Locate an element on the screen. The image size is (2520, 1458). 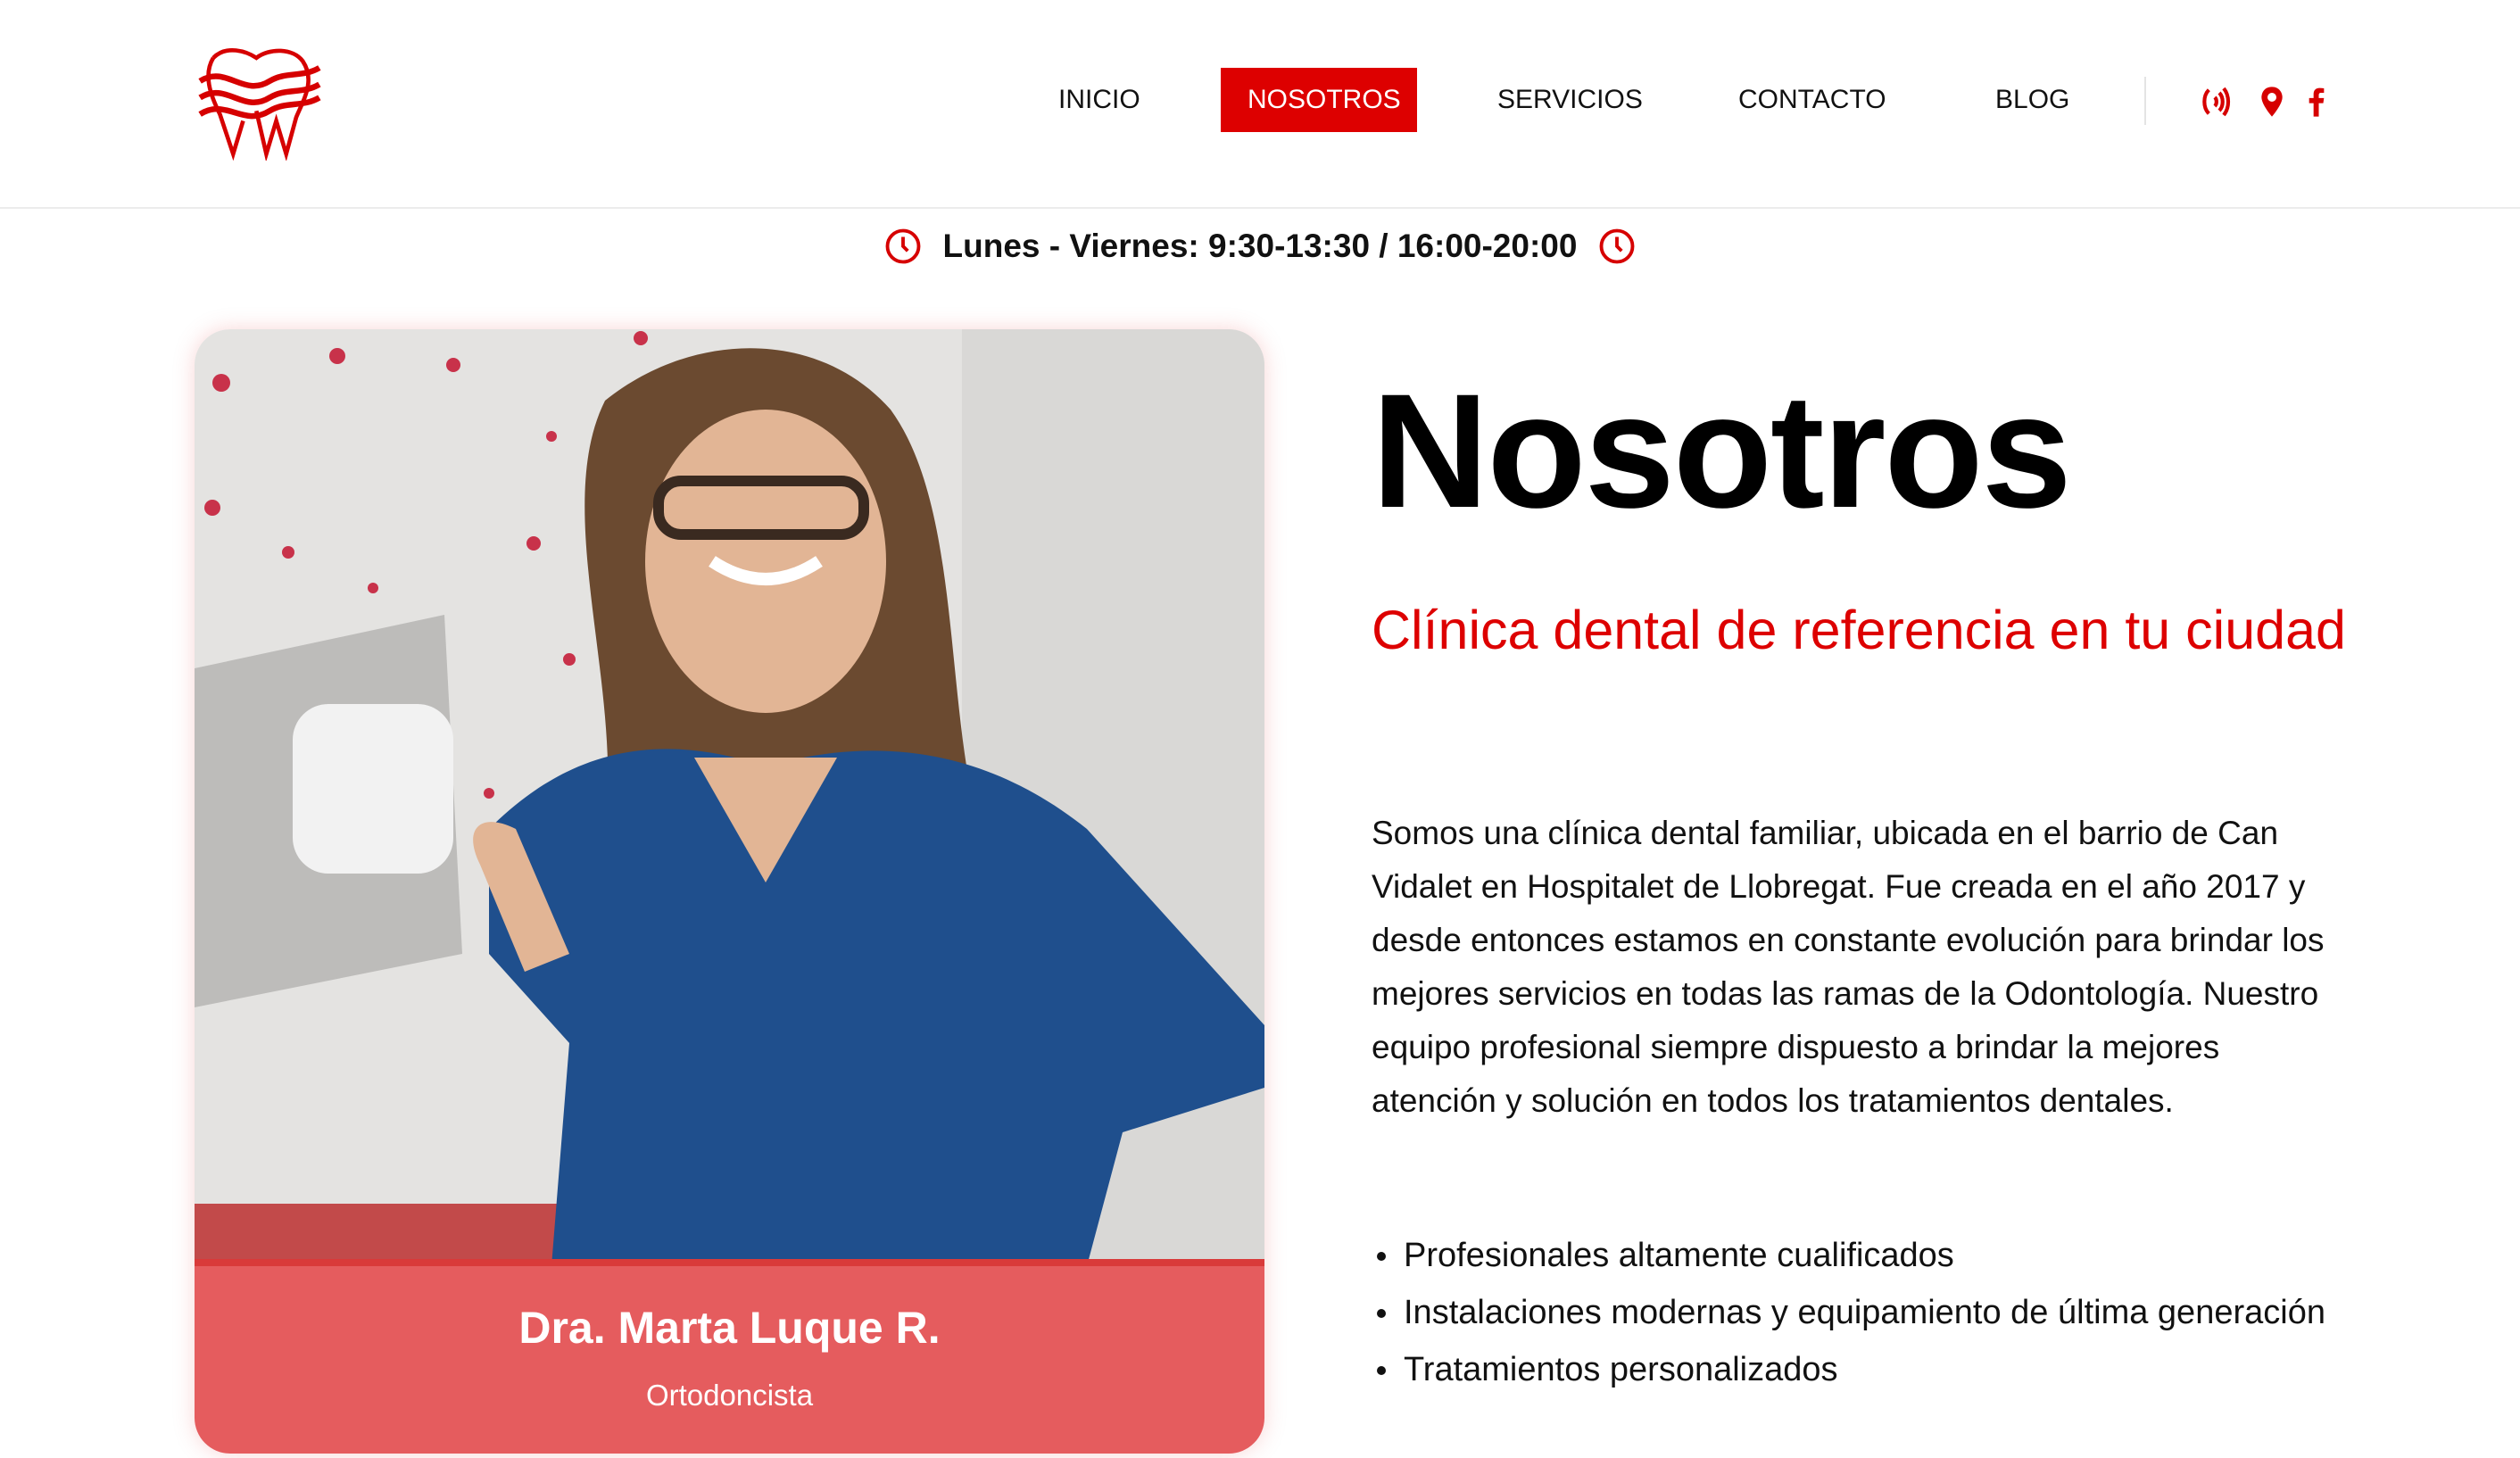
nav-blog: BLOG is located at coordinates (2032, 100).